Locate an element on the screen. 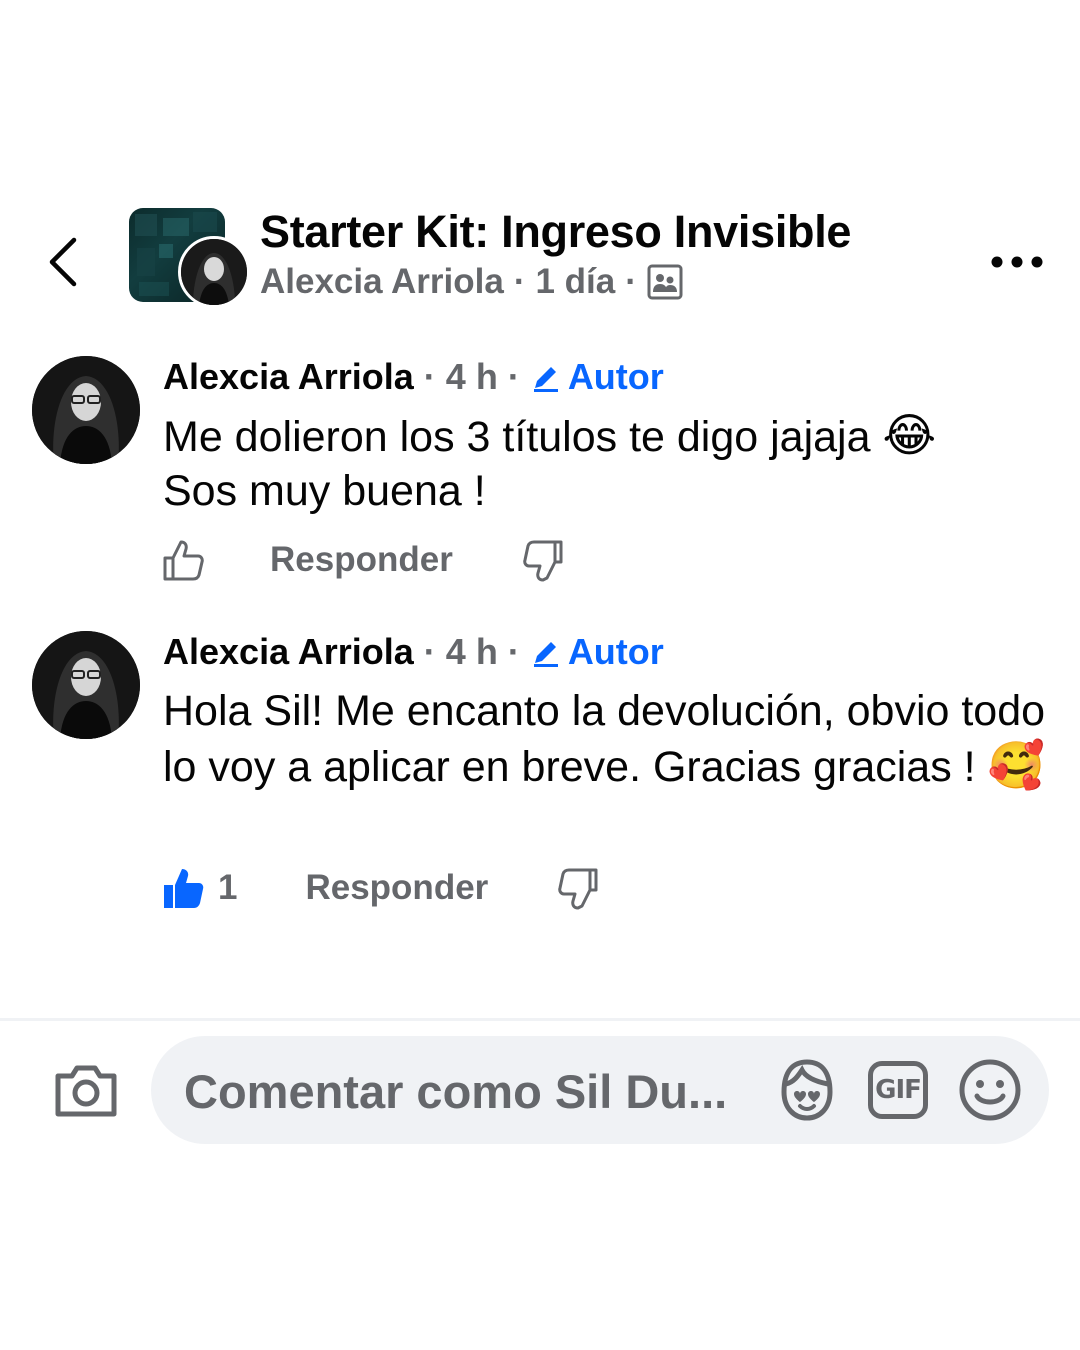 This screenshot has height=1350, width=1080. gif-button: GIF is located at coordinates (898, 1090).